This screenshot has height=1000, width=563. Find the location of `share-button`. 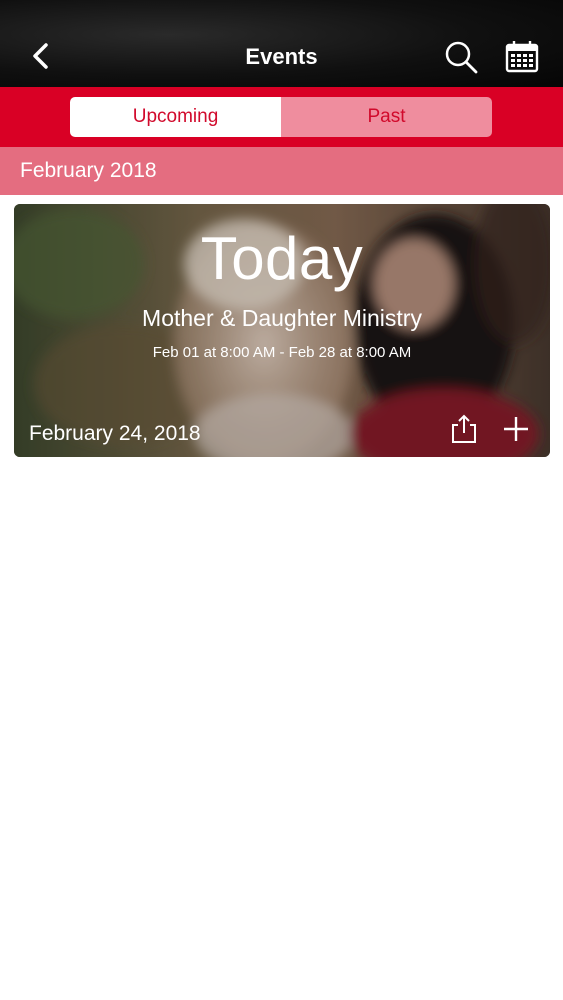

share-button is located at coordinates (464, 429).